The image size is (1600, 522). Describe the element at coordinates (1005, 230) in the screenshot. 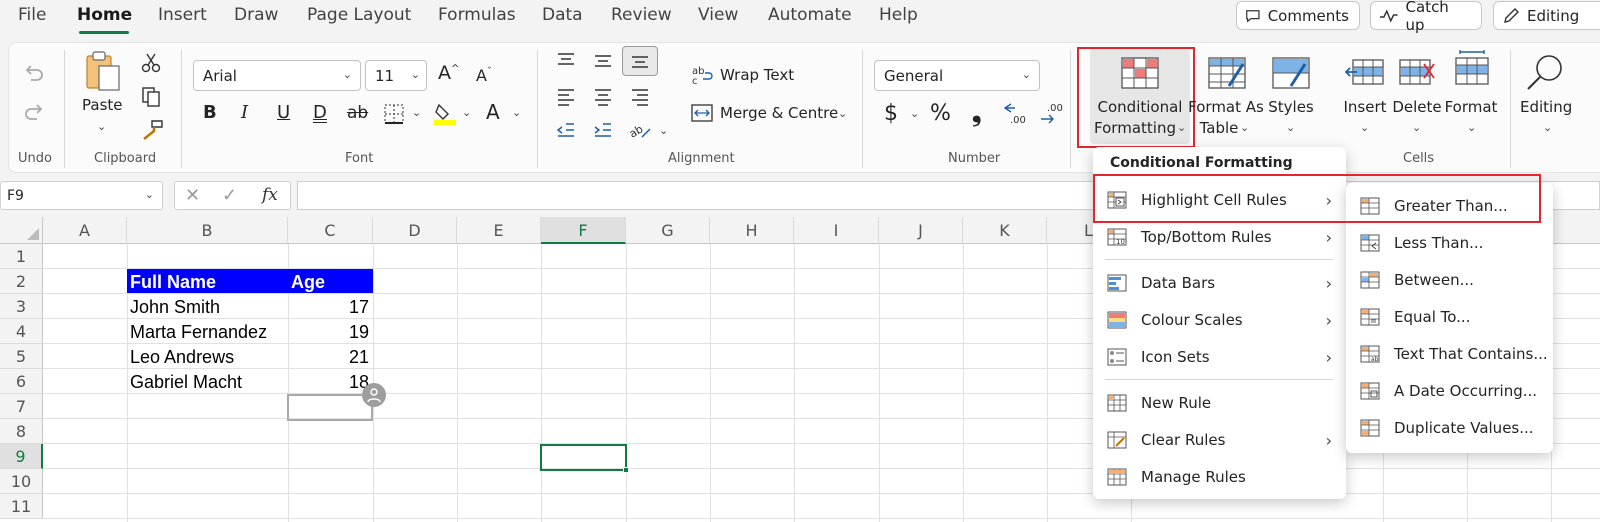

I see `column-header-k: K` at that location.